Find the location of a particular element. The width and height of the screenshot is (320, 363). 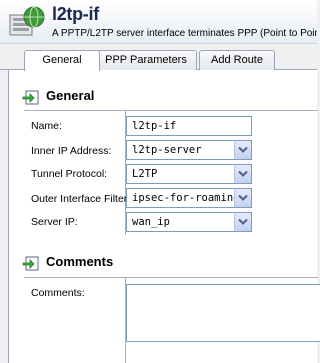

server-ip-value: wan_ip is located at coordinates (151, 222).